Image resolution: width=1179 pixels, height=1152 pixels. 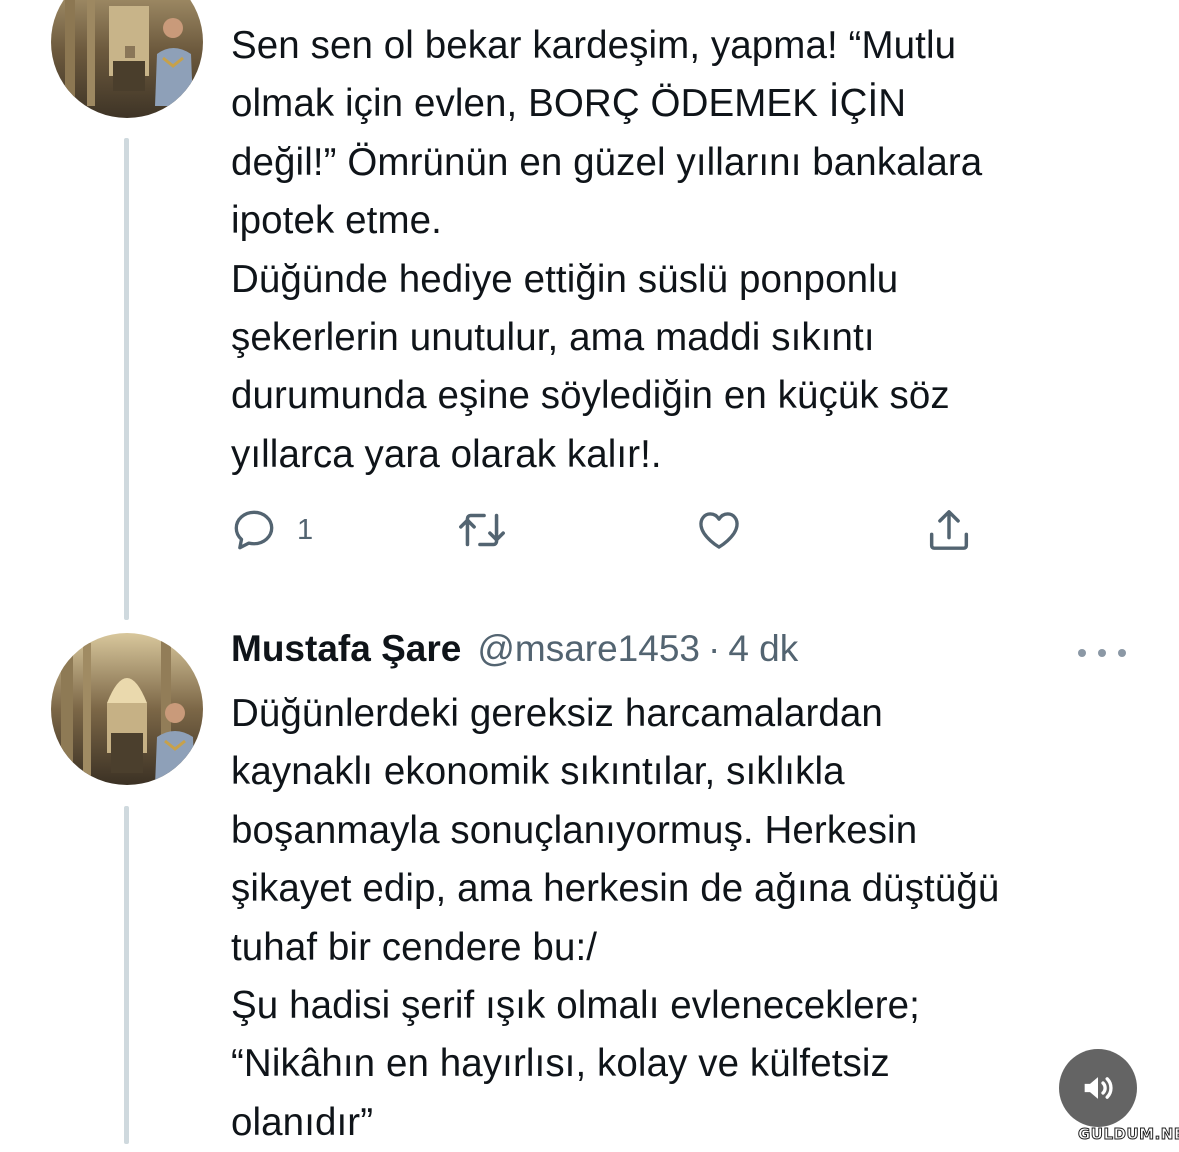 I want to click on like-button, so click(x=719, y=530).